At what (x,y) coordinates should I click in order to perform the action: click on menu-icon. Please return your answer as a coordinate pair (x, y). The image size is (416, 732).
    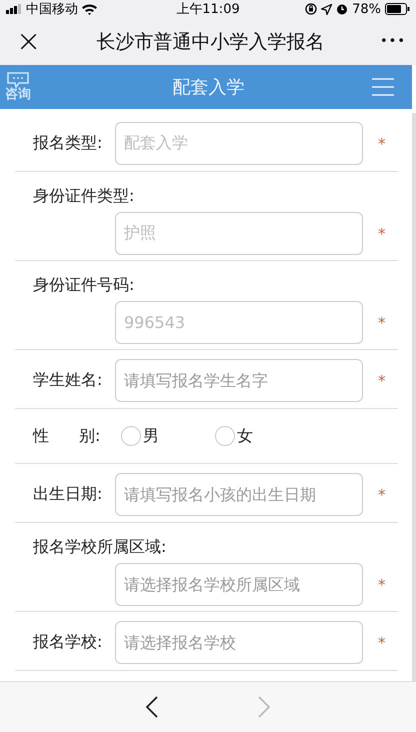
    Looking at the image, I should click on (383, 87).